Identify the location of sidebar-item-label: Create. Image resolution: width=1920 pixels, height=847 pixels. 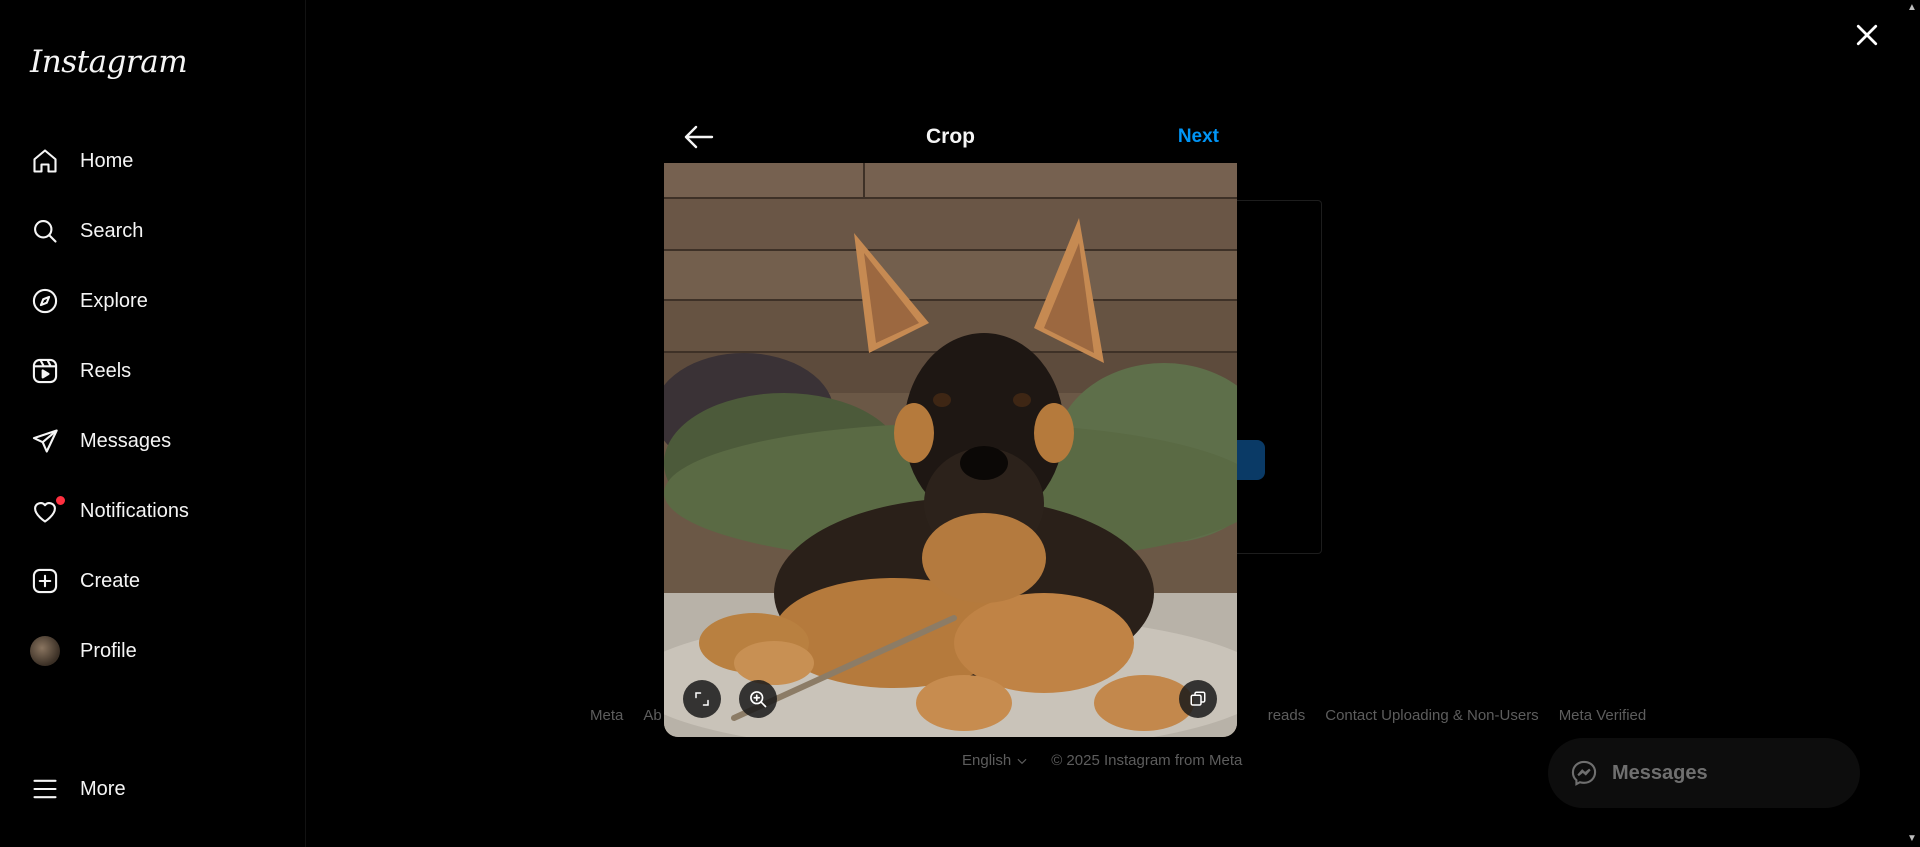
(110, 580).